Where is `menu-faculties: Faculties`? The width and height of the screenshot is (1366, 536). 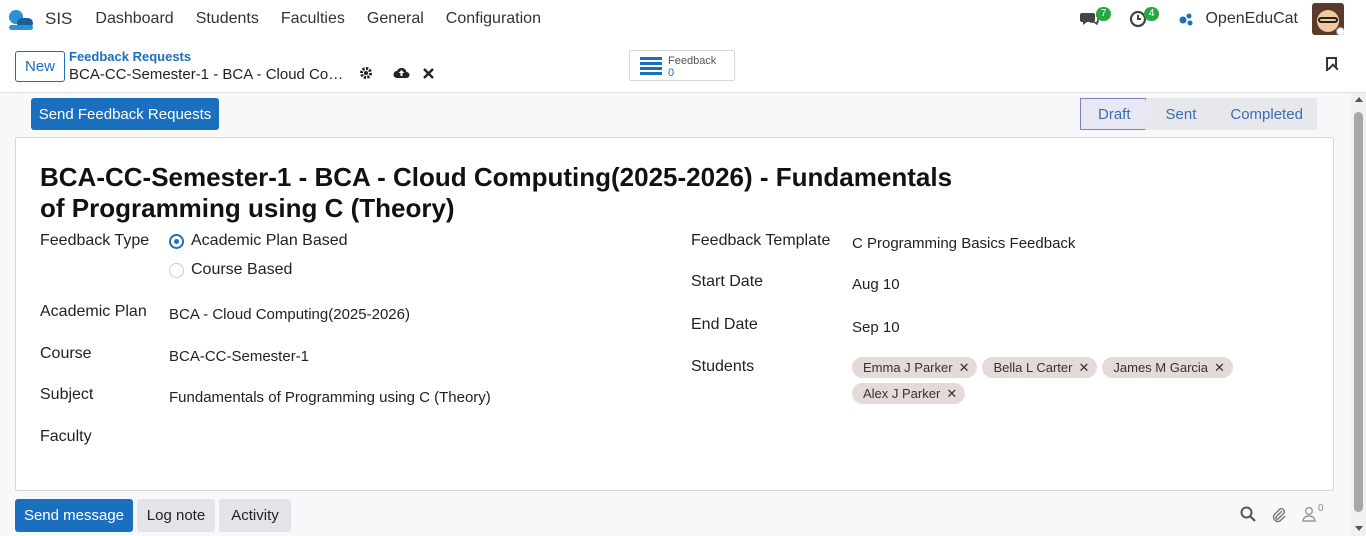 menu-faculties: Faculties is located at coordinates (313, 19).